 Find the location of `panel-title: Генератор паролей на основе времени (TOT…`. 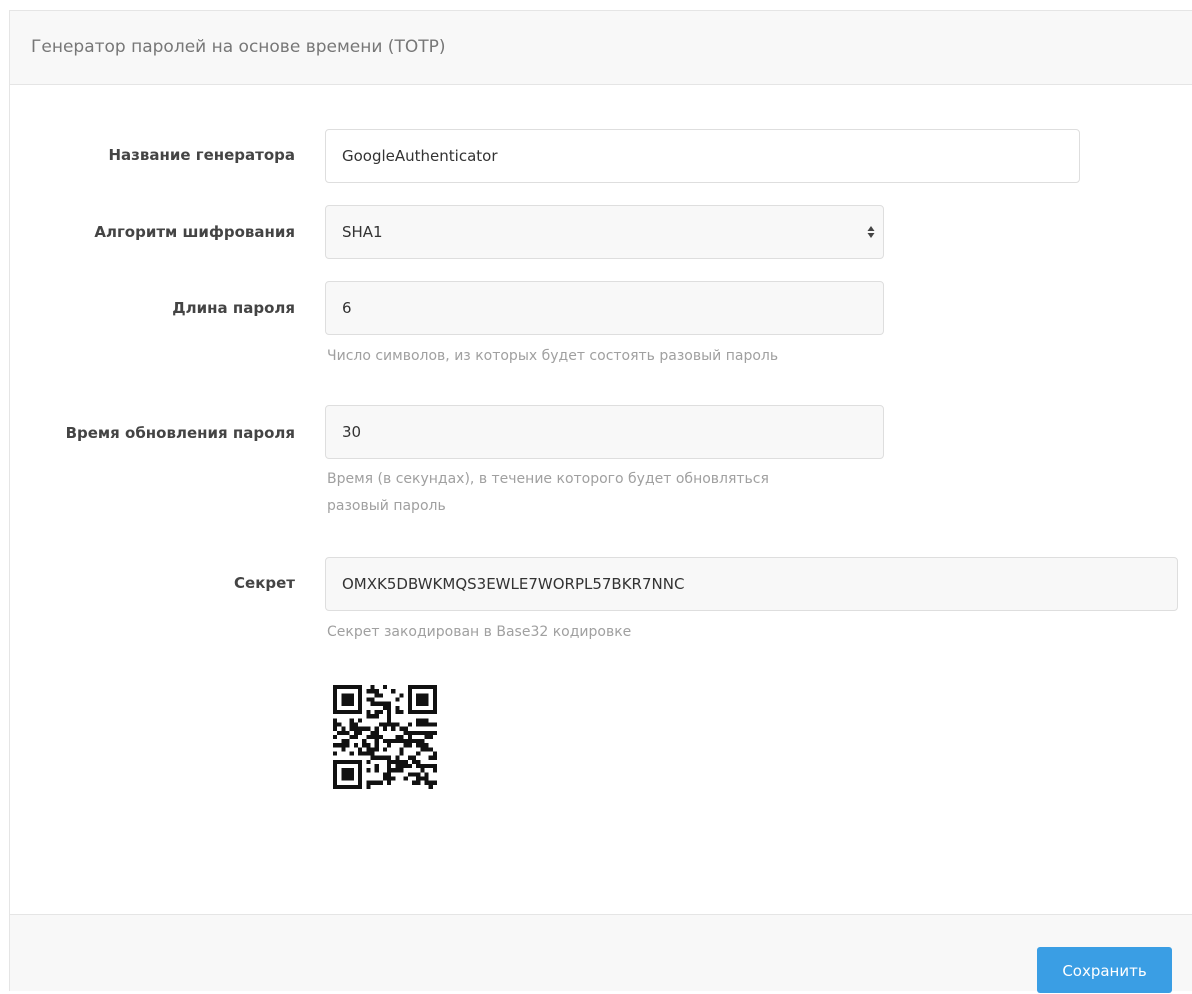

panel-title: Генератор паролей на основе времени (TOT… is located at coordinates (238, 47).